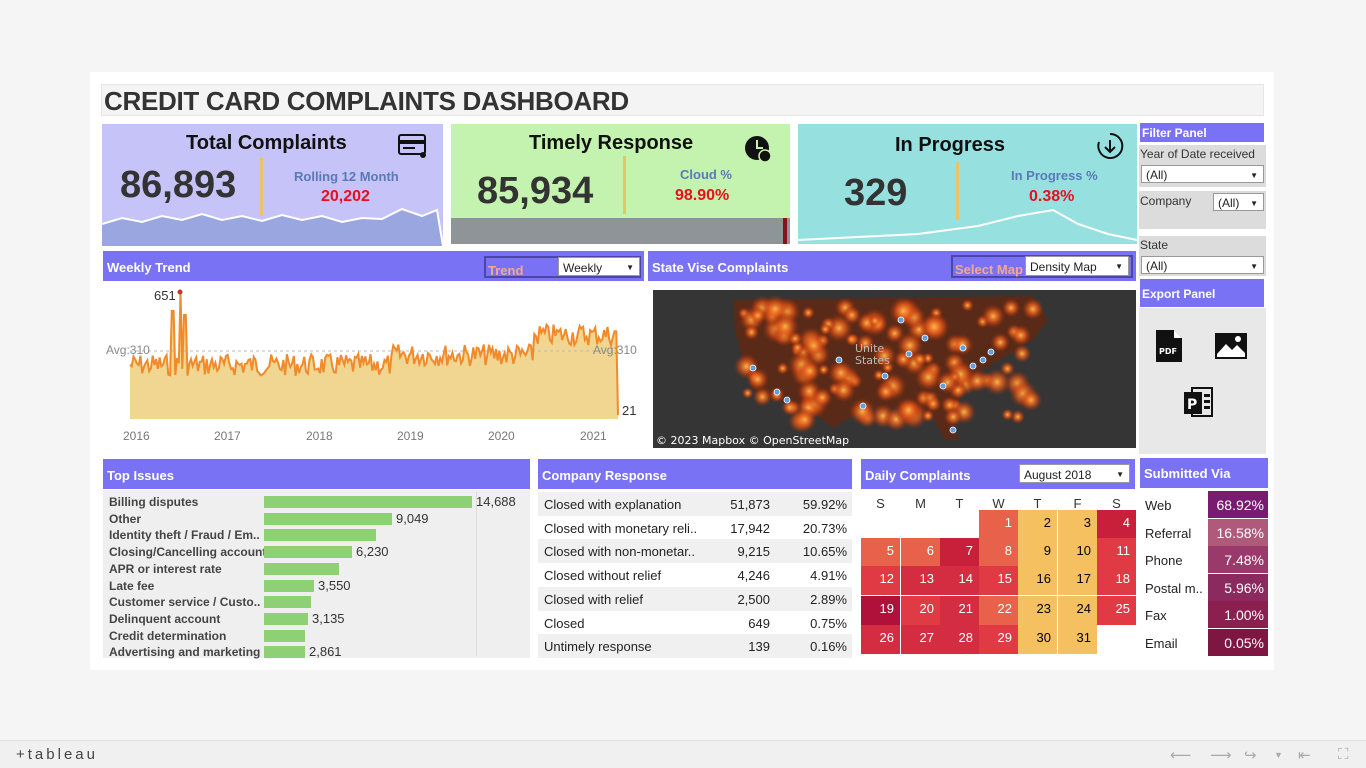 This screenshot has height=768, width=1366. What do you see at coordinates (1054, 175) in the screenshot?
I see `kpi-progress-sub-label: In Progress %` at bounding box center [1054, 175].